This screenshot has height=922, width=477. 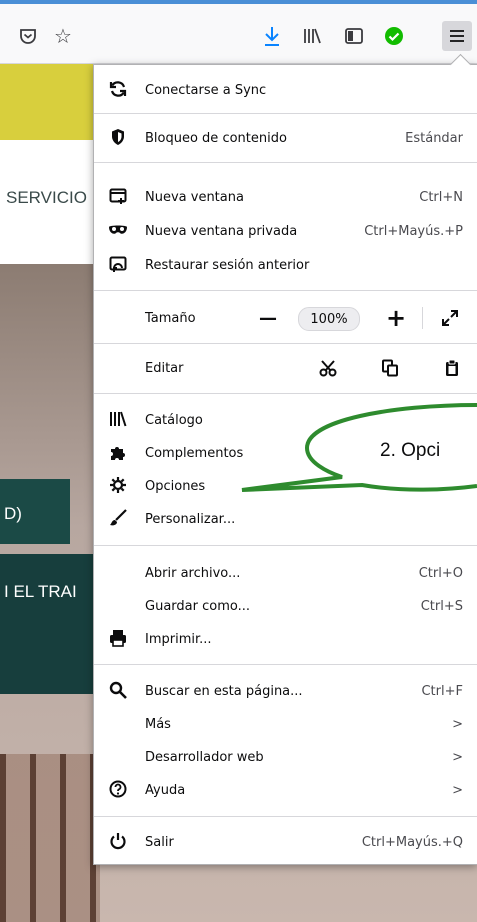 I want to click on menu-label: Opciones, so click(x=175, y=486).